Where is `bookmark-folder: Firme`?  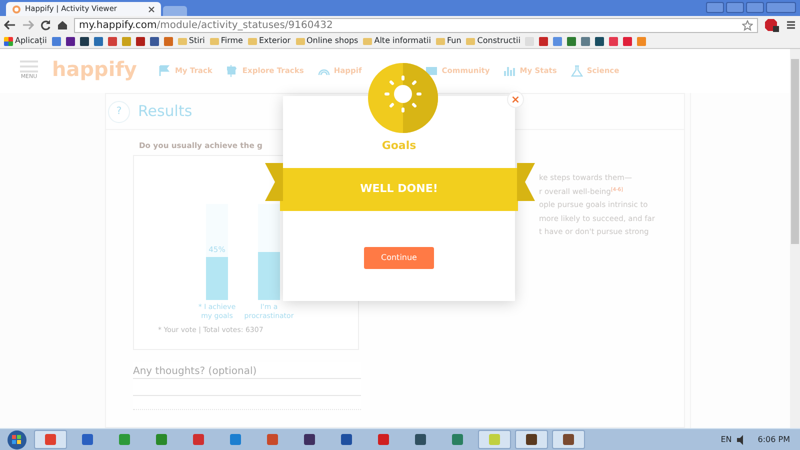
bookmark-folder: Firme is located at coordinates (226, 41).